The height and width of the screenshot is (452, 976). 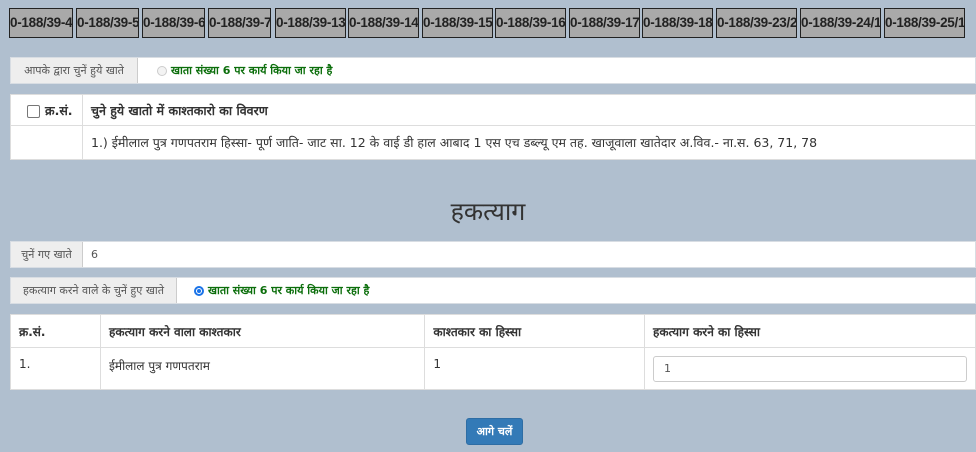 I want to click on relinquisher-accounts-status: खाता संख्या 6 पर कार्य किया जा रहा है, so click(x=289, y=290).